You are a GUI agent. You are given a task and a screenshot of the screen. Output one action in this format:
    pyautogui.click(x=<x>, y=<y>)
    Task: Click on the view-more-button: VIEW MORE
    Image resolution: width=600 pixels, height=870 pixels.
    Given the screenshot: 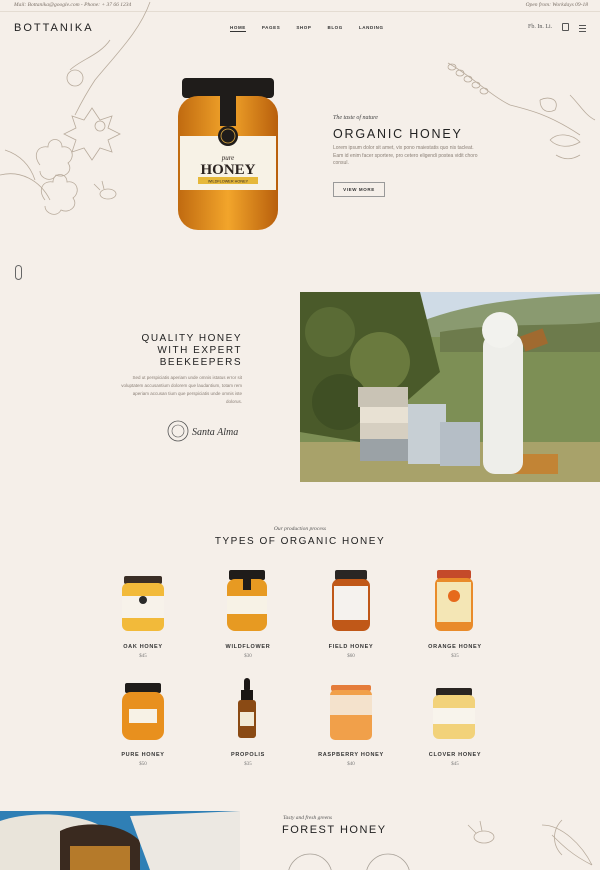 What is the action you would take?
    pyautogui.click(x=359, y=189)
    